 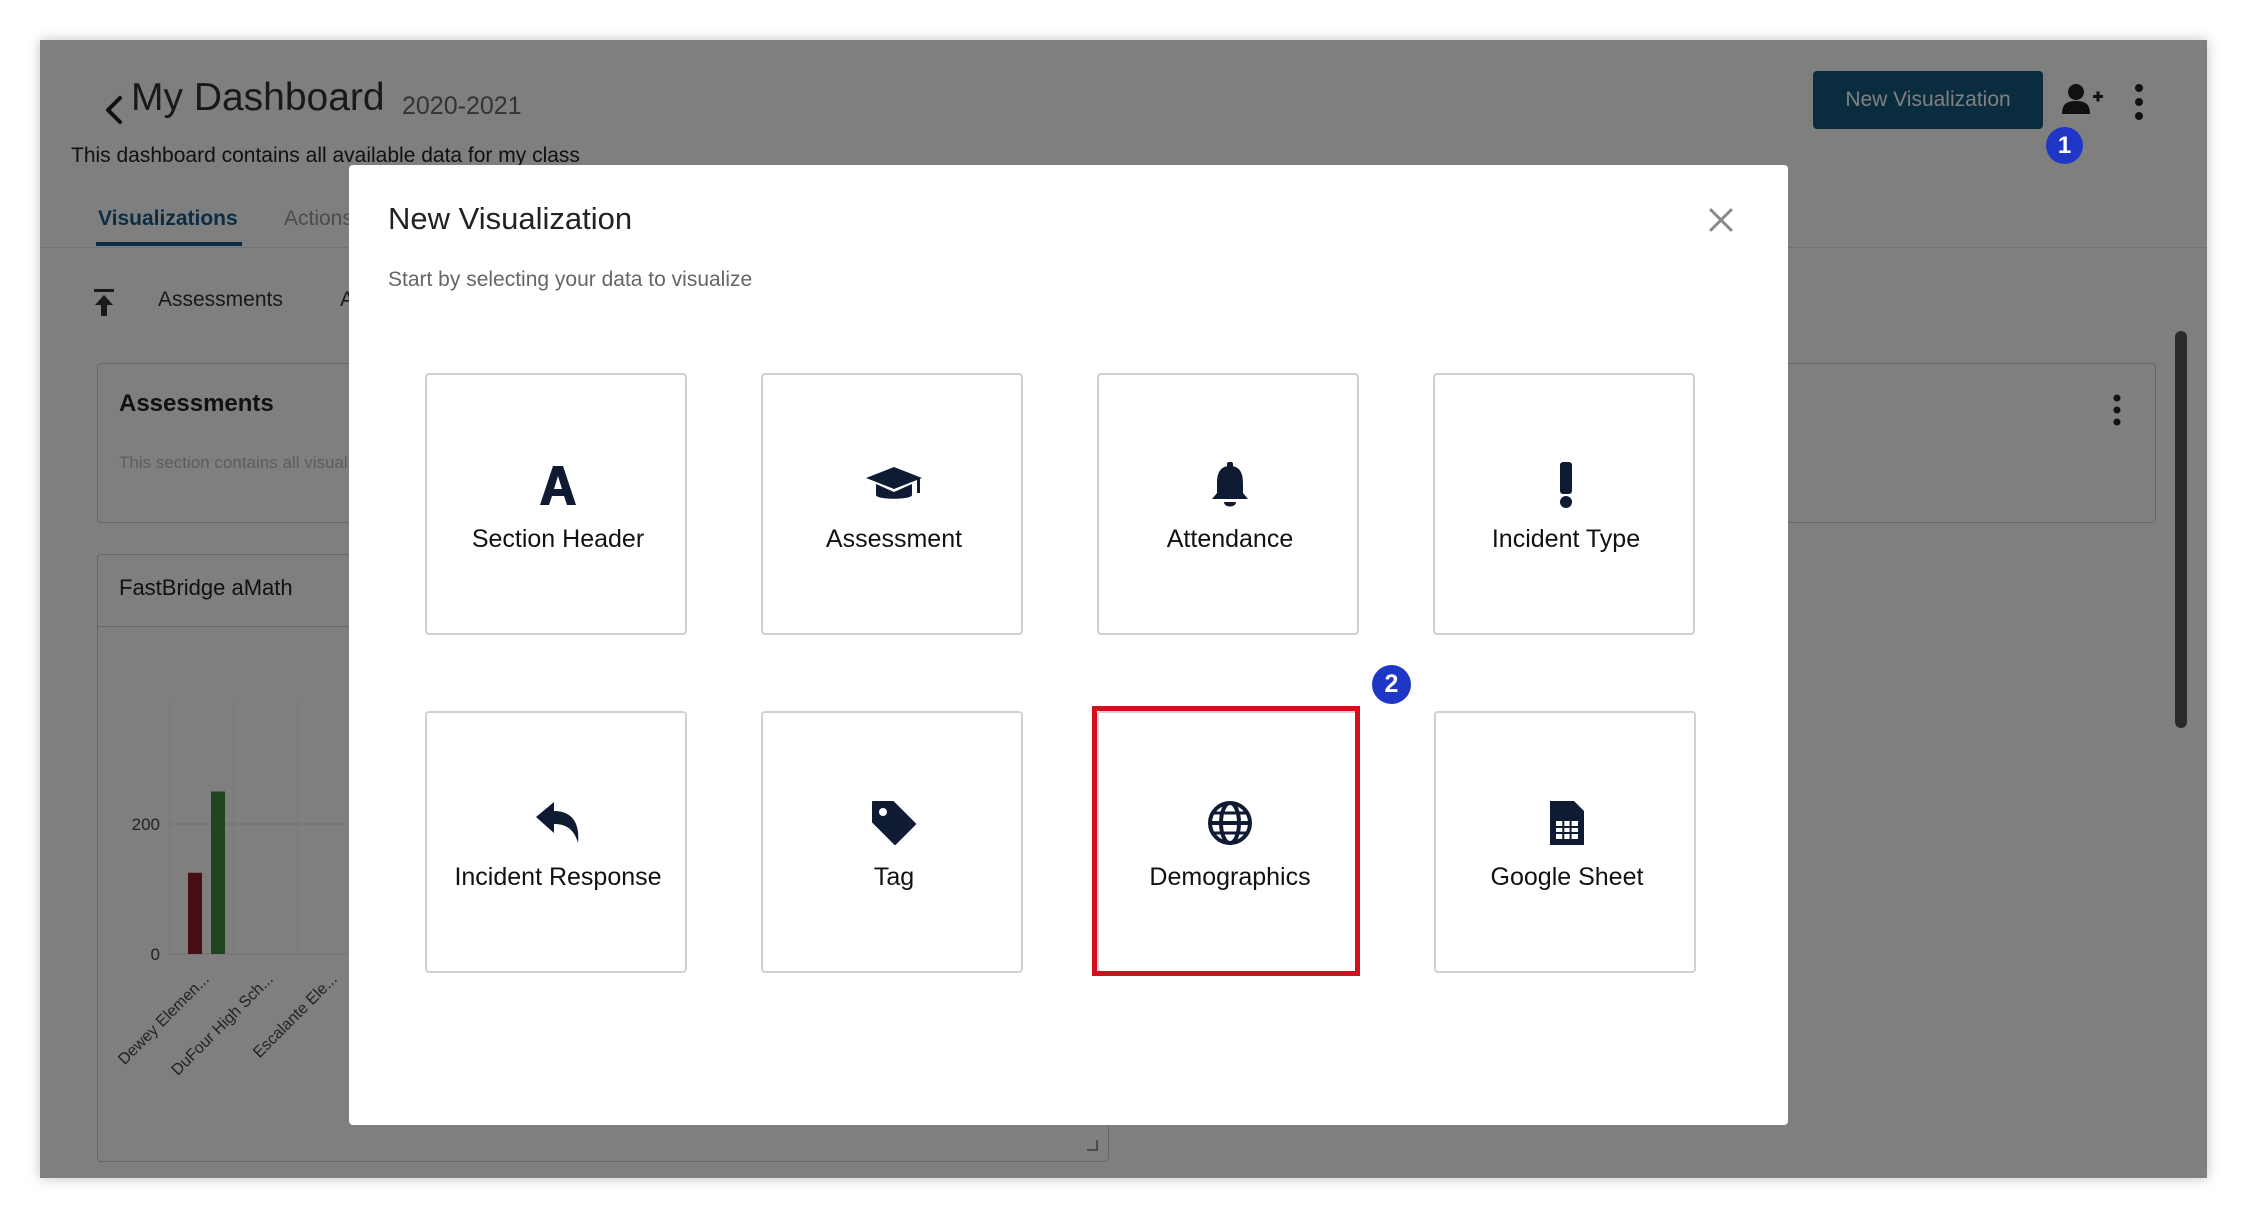 I want to click on tile-incident-response: Incident Response, so click(x=556, y=842).